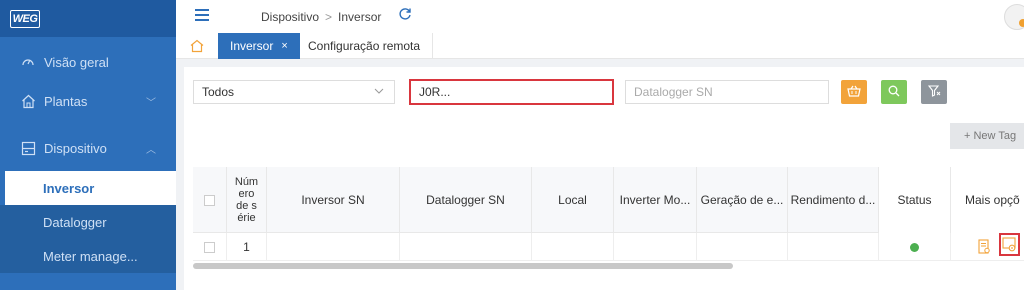 The height and width of the screenshot is (290, 1024). I want to click on top-bar: Dispositivo > Inversor, so click(600, 16).